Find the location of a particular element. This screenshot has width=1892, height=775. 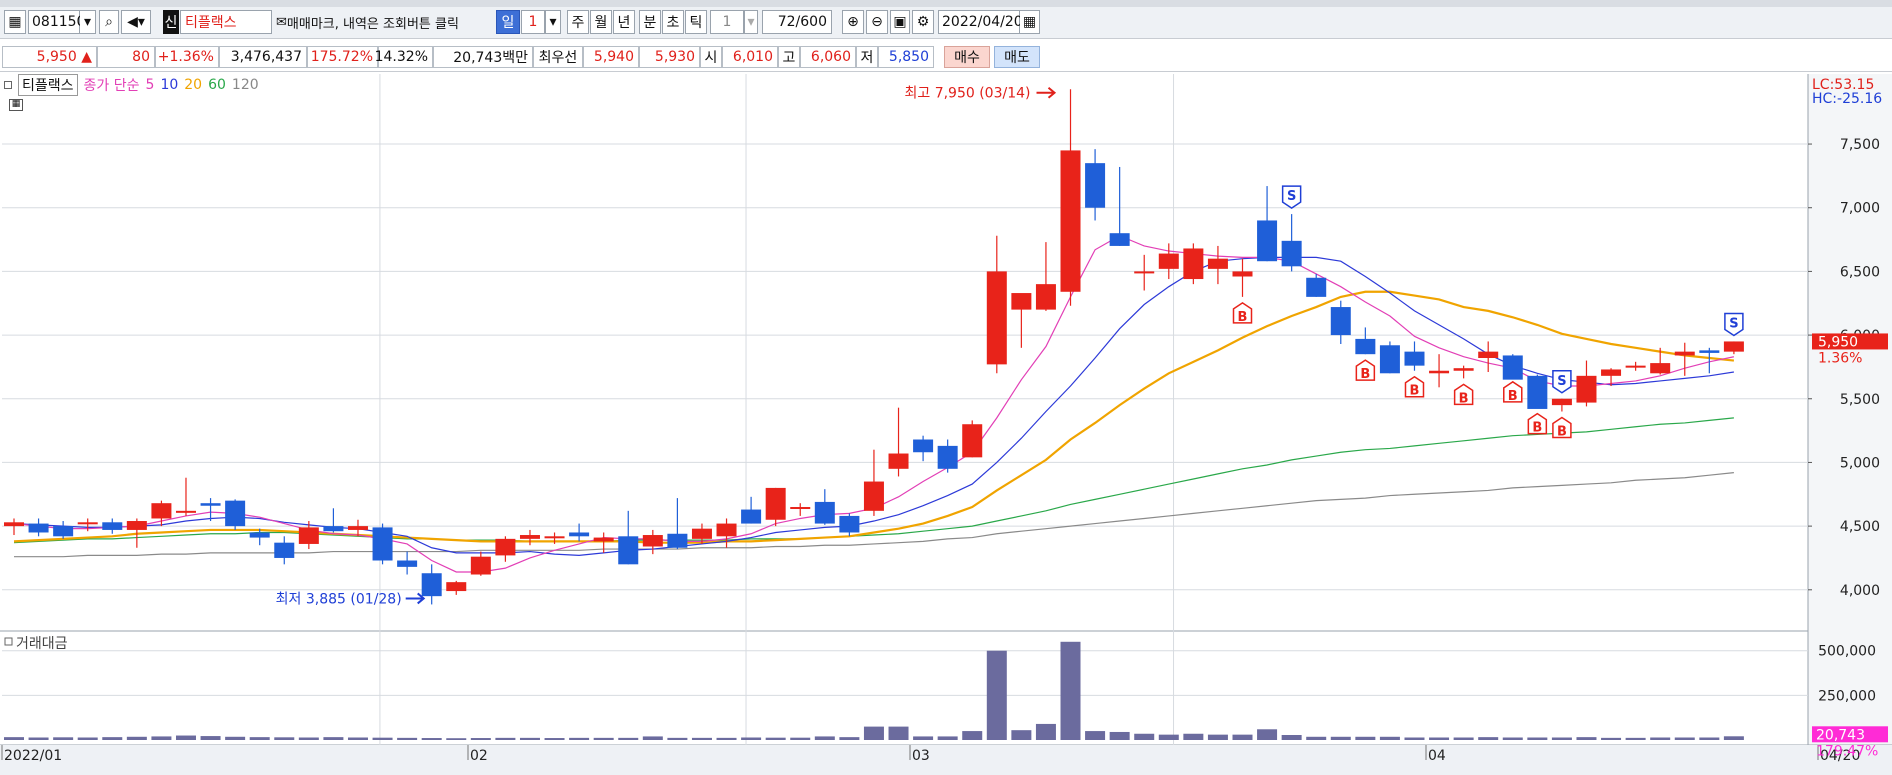

buy-button: 매수 is located at coordinates (967, 57).